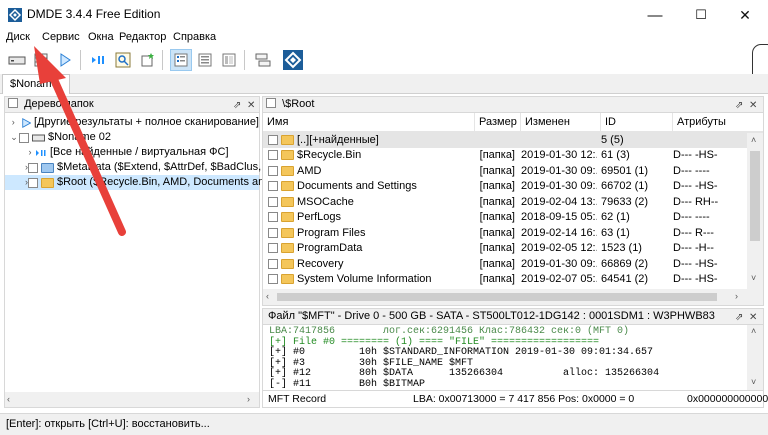  What do you see at coordinates (706, 122) in the screenshot?
I see `column-attributes: Атрибуты` at bounding box center [706, 122].